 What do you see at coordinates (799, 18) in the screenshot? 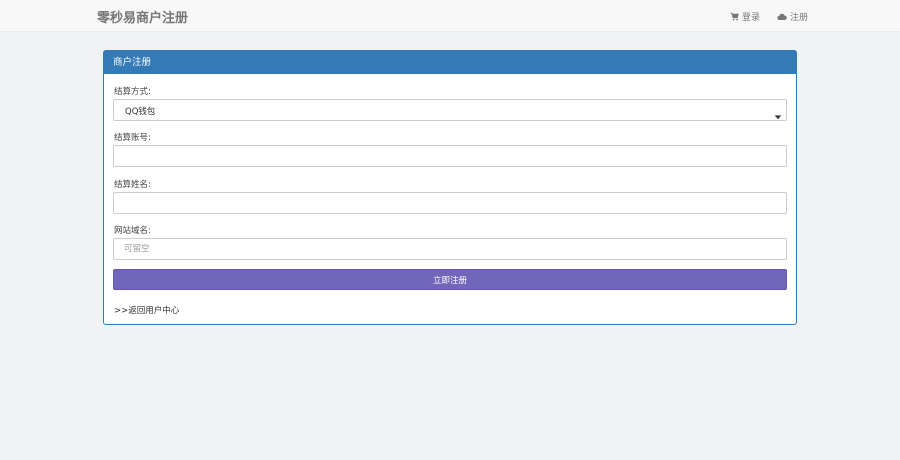
I see `register-label: 注册` at bounding box center [799, 18].